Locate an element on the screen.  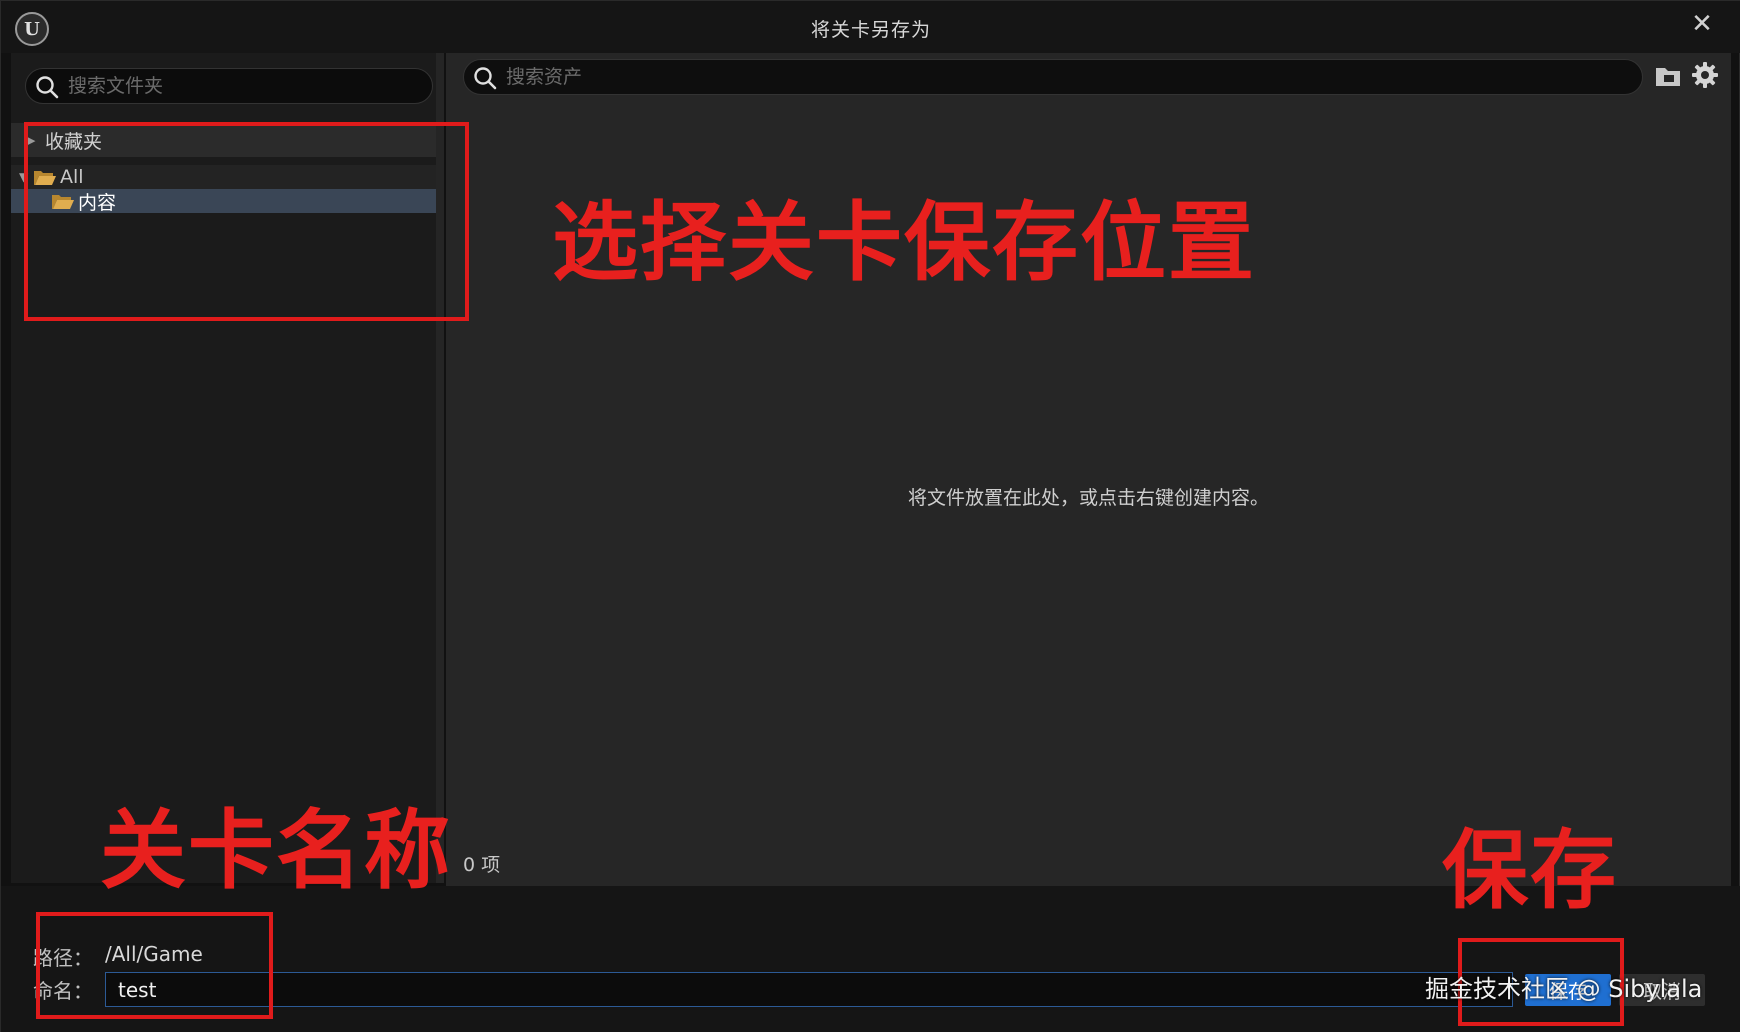
asset-search-box is located at coordinates (1053, 77).